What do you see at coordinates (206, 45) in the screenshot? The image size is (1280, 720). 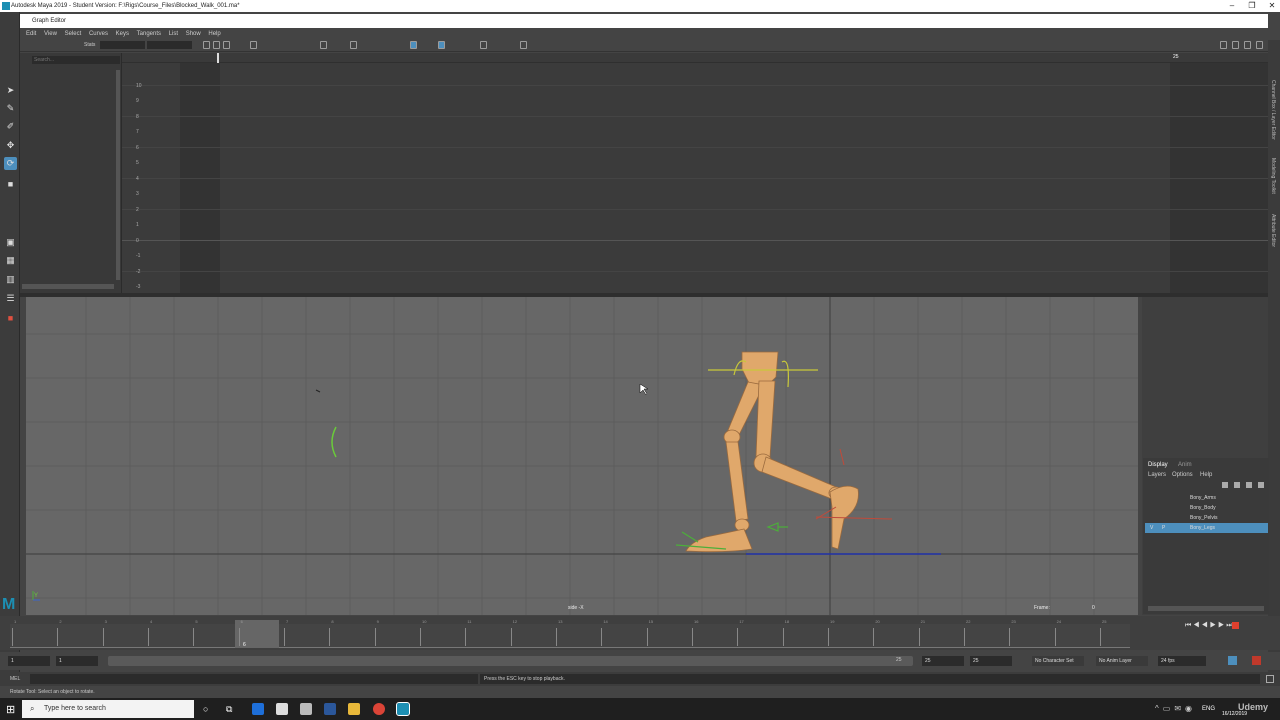 I see `move-key-tool-icon` at bounding box center [206, 45].